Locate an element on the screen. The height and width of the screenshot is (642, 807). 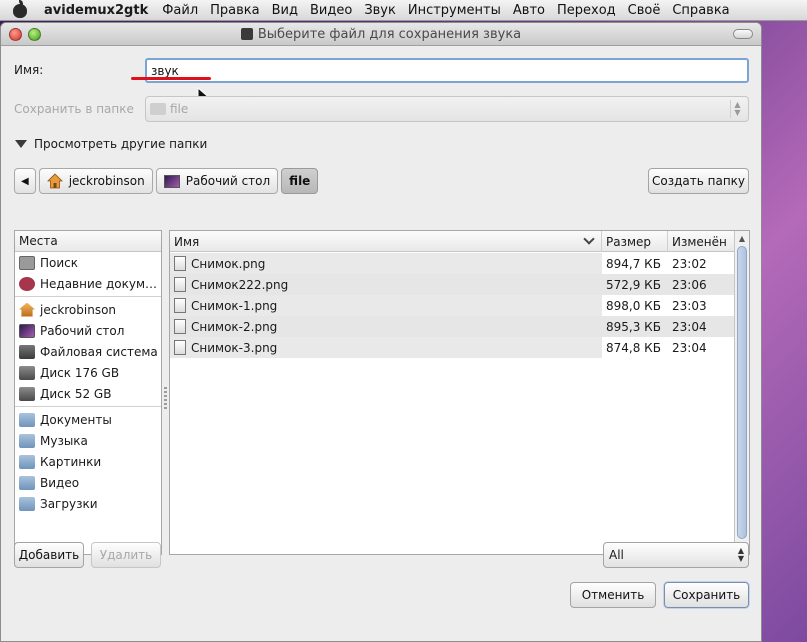
place-documents: Документы is located at coordinates (88, 419).